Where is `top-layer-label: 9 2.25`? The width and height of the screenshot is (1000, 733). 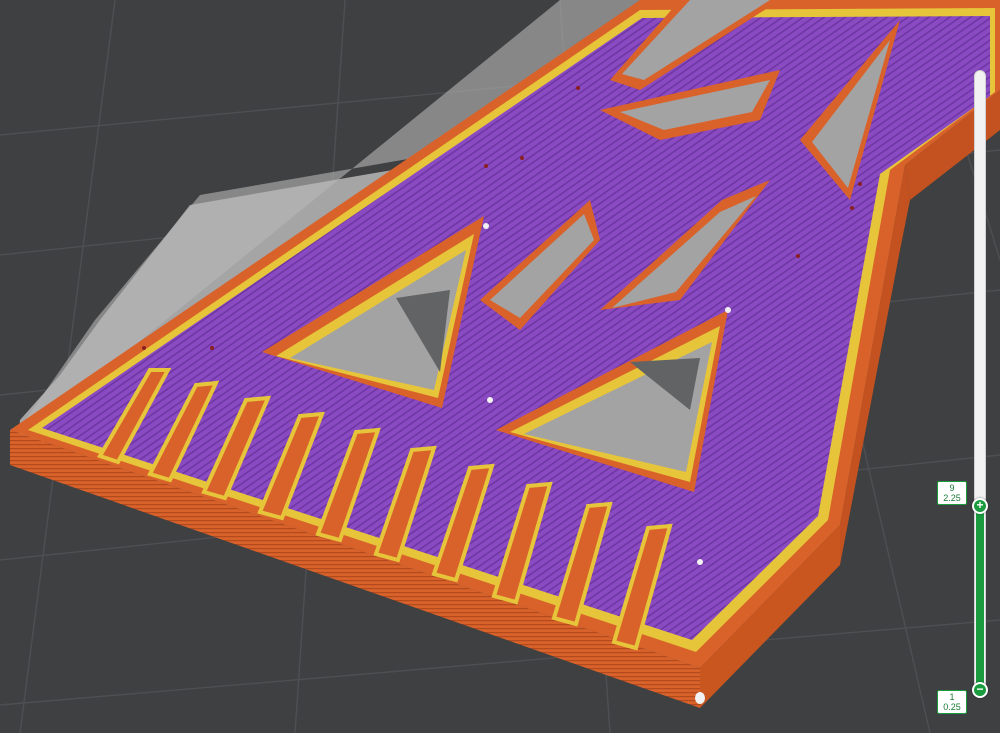
top-layer-label: 9 2.25 is located at coordinates (952, 493).